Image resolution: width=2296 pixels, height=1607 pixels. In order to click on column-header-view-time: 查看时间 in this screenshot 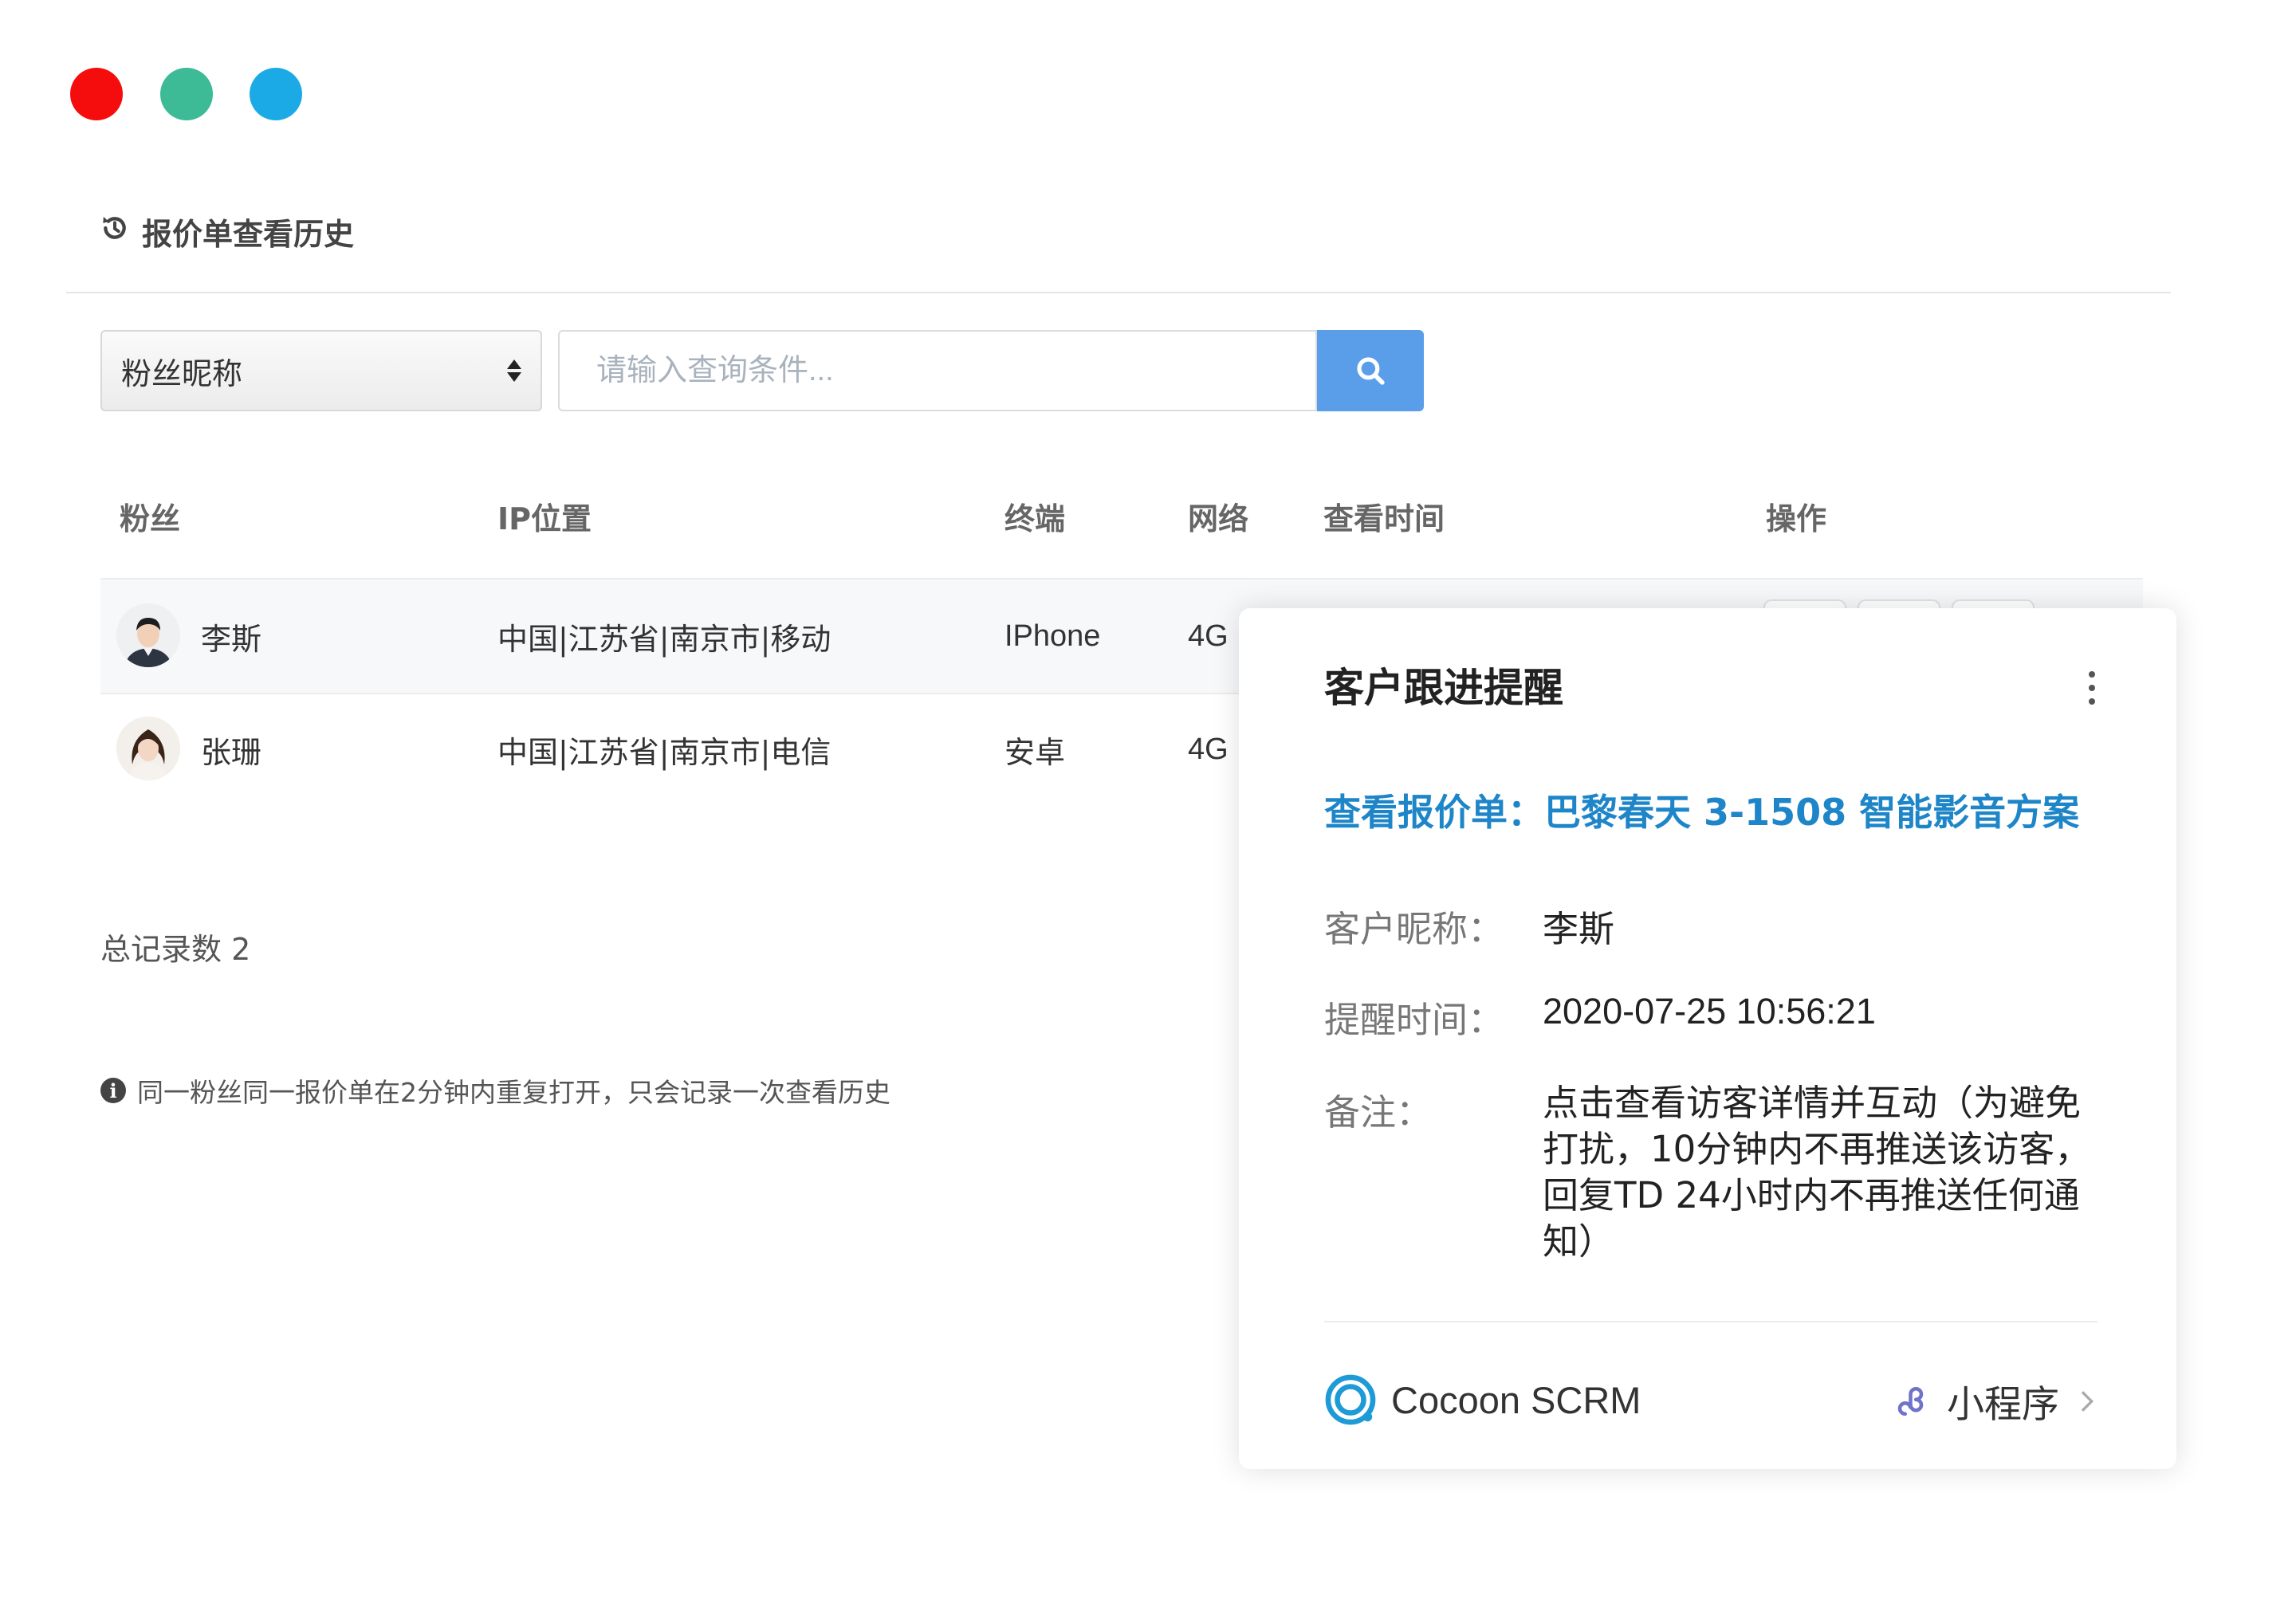, I will do `click(1384, 518)`.